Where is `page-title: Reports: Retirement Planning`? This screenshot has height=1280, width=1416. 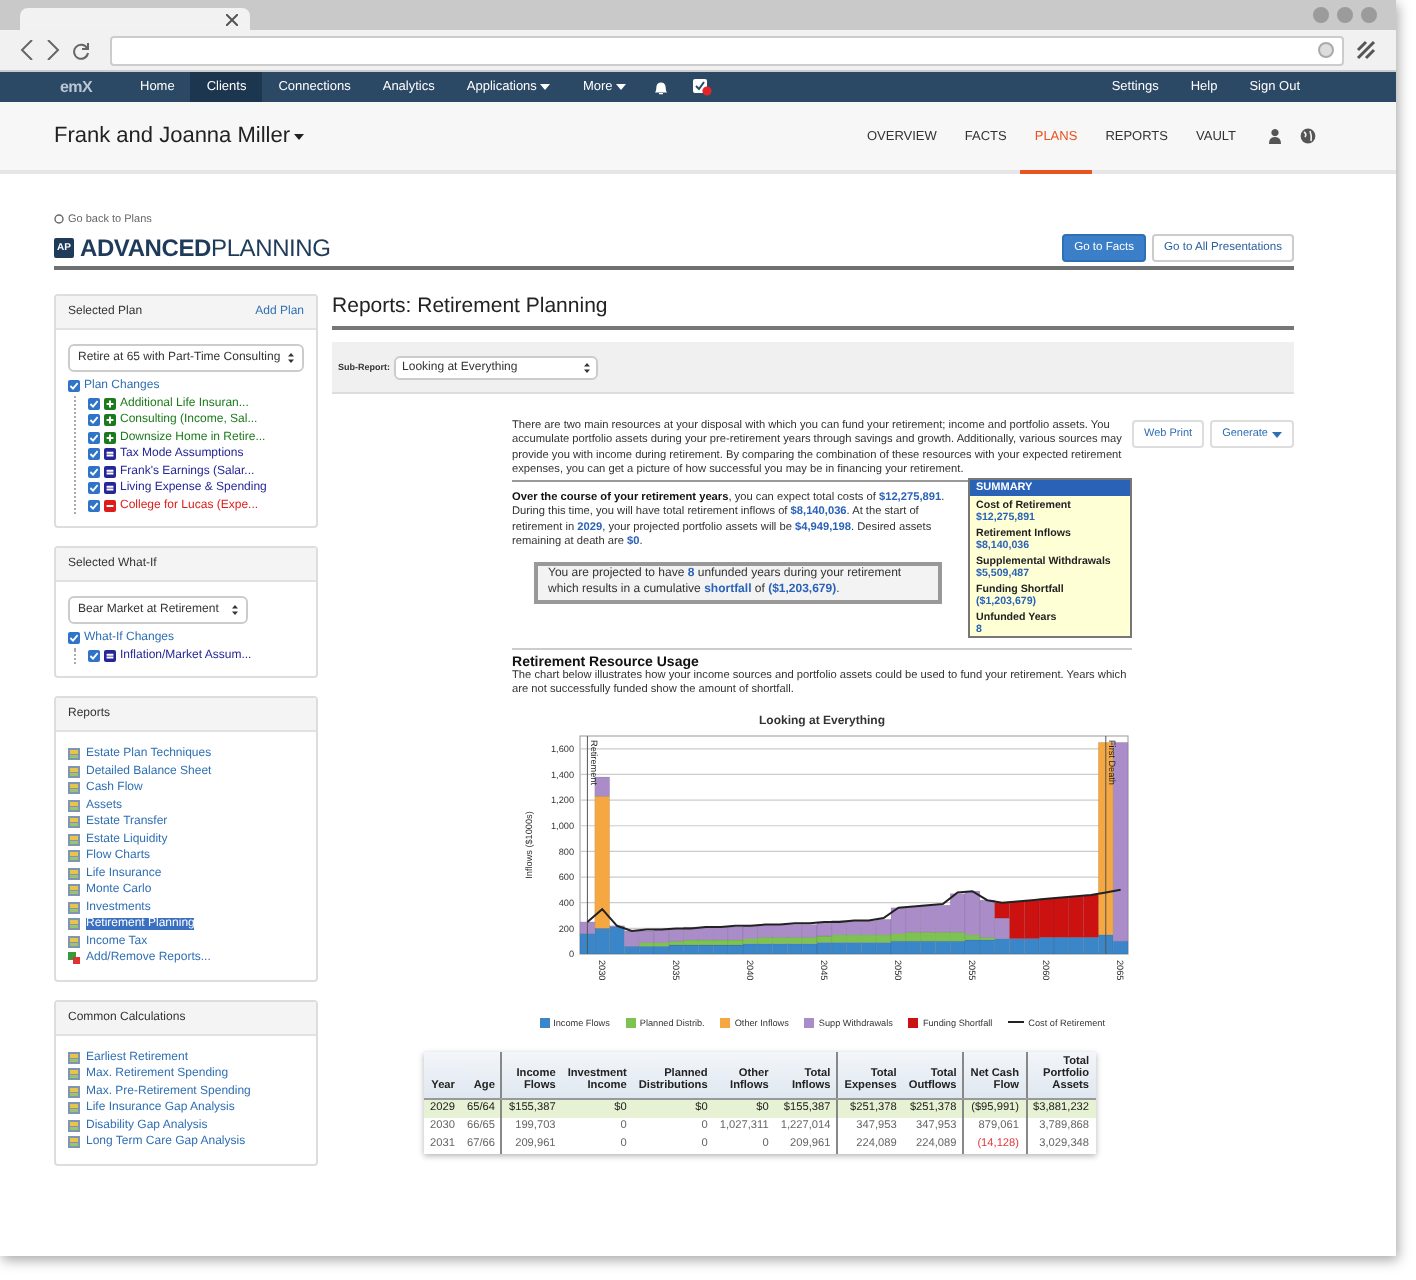
page-title: Reports: Retirement Planning is located at coordinates (813, 312).